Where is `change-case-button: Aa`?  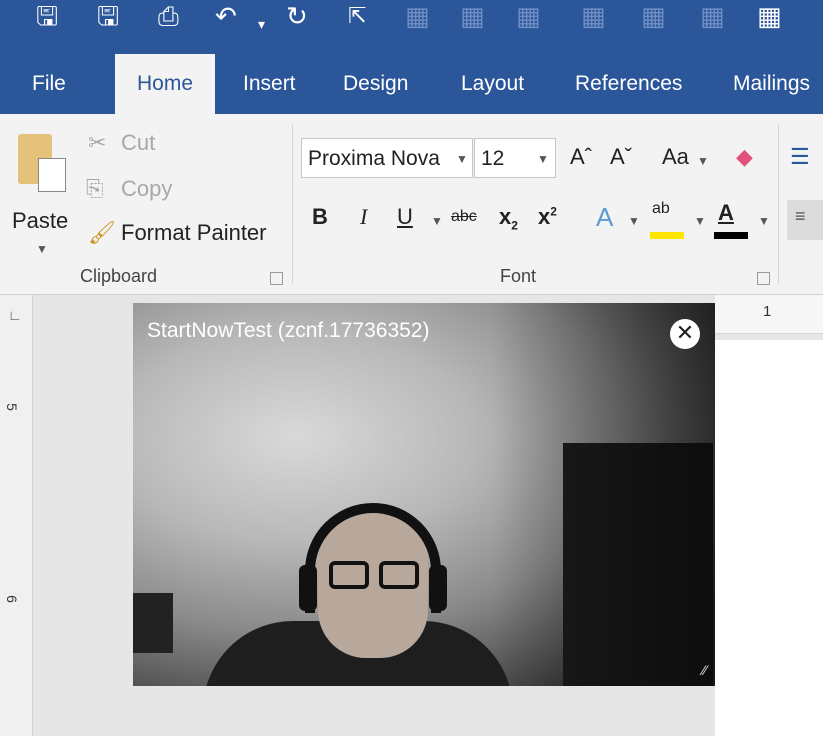
change-case-button: Aa is located at coordinates (675, 157).